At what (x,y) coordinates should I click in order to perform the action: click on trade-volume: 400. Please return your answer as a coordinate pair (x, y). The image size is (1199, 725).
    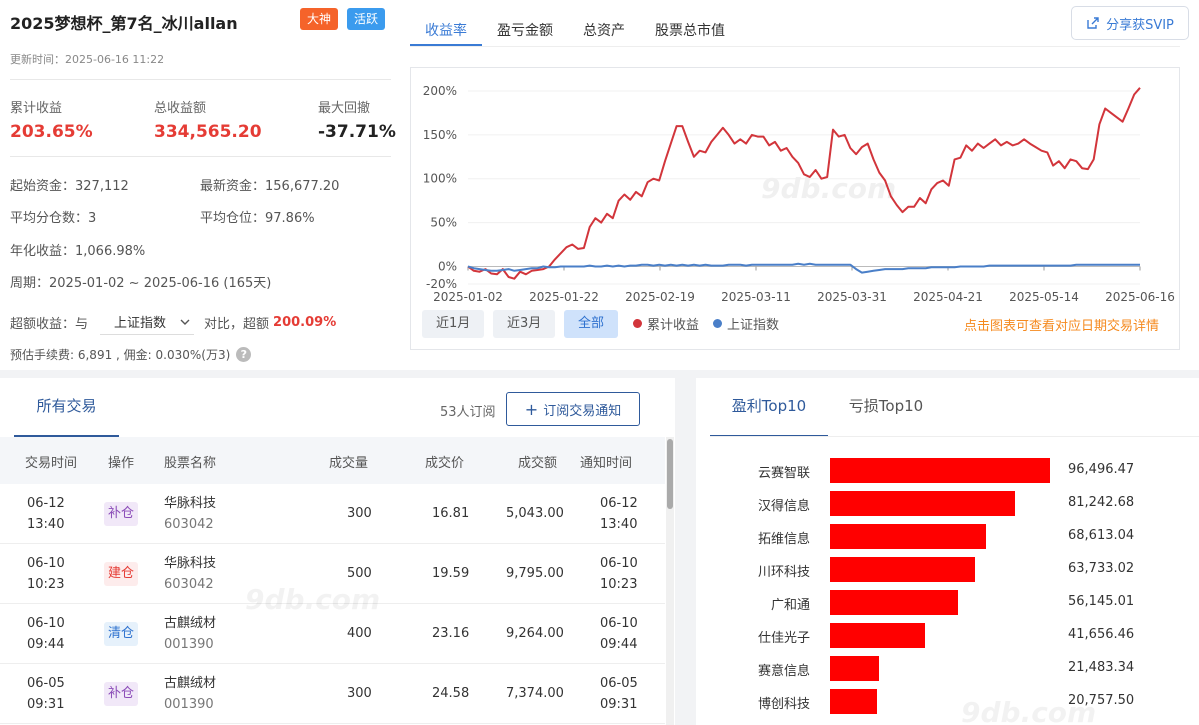
    Looking at the image, I should click on (359, 633).